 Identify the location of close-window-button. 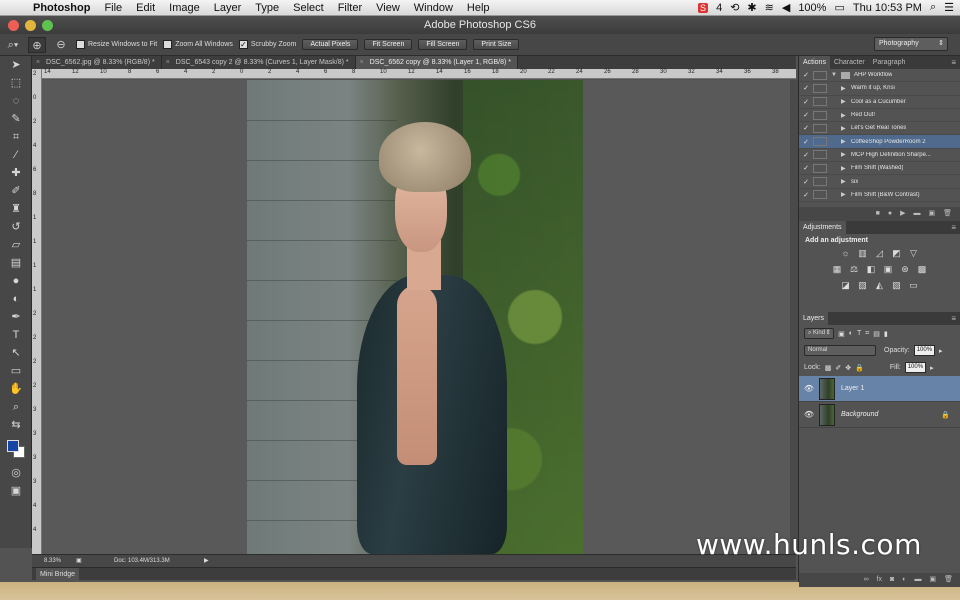
(13, 25).